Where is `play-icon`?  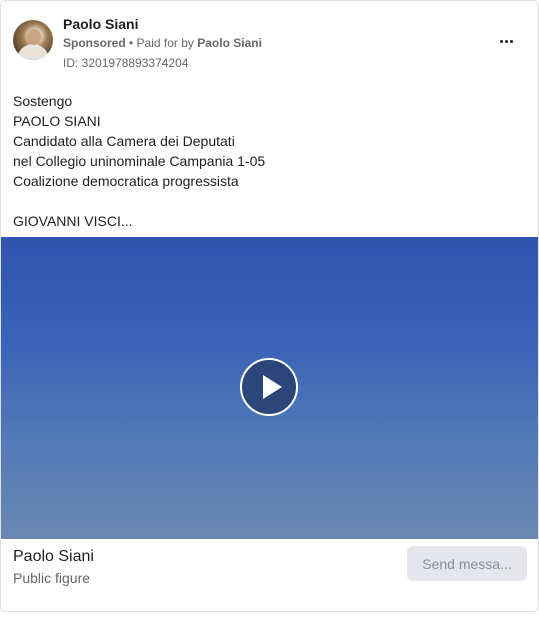 play-icon is located at coordinates (269, 387).